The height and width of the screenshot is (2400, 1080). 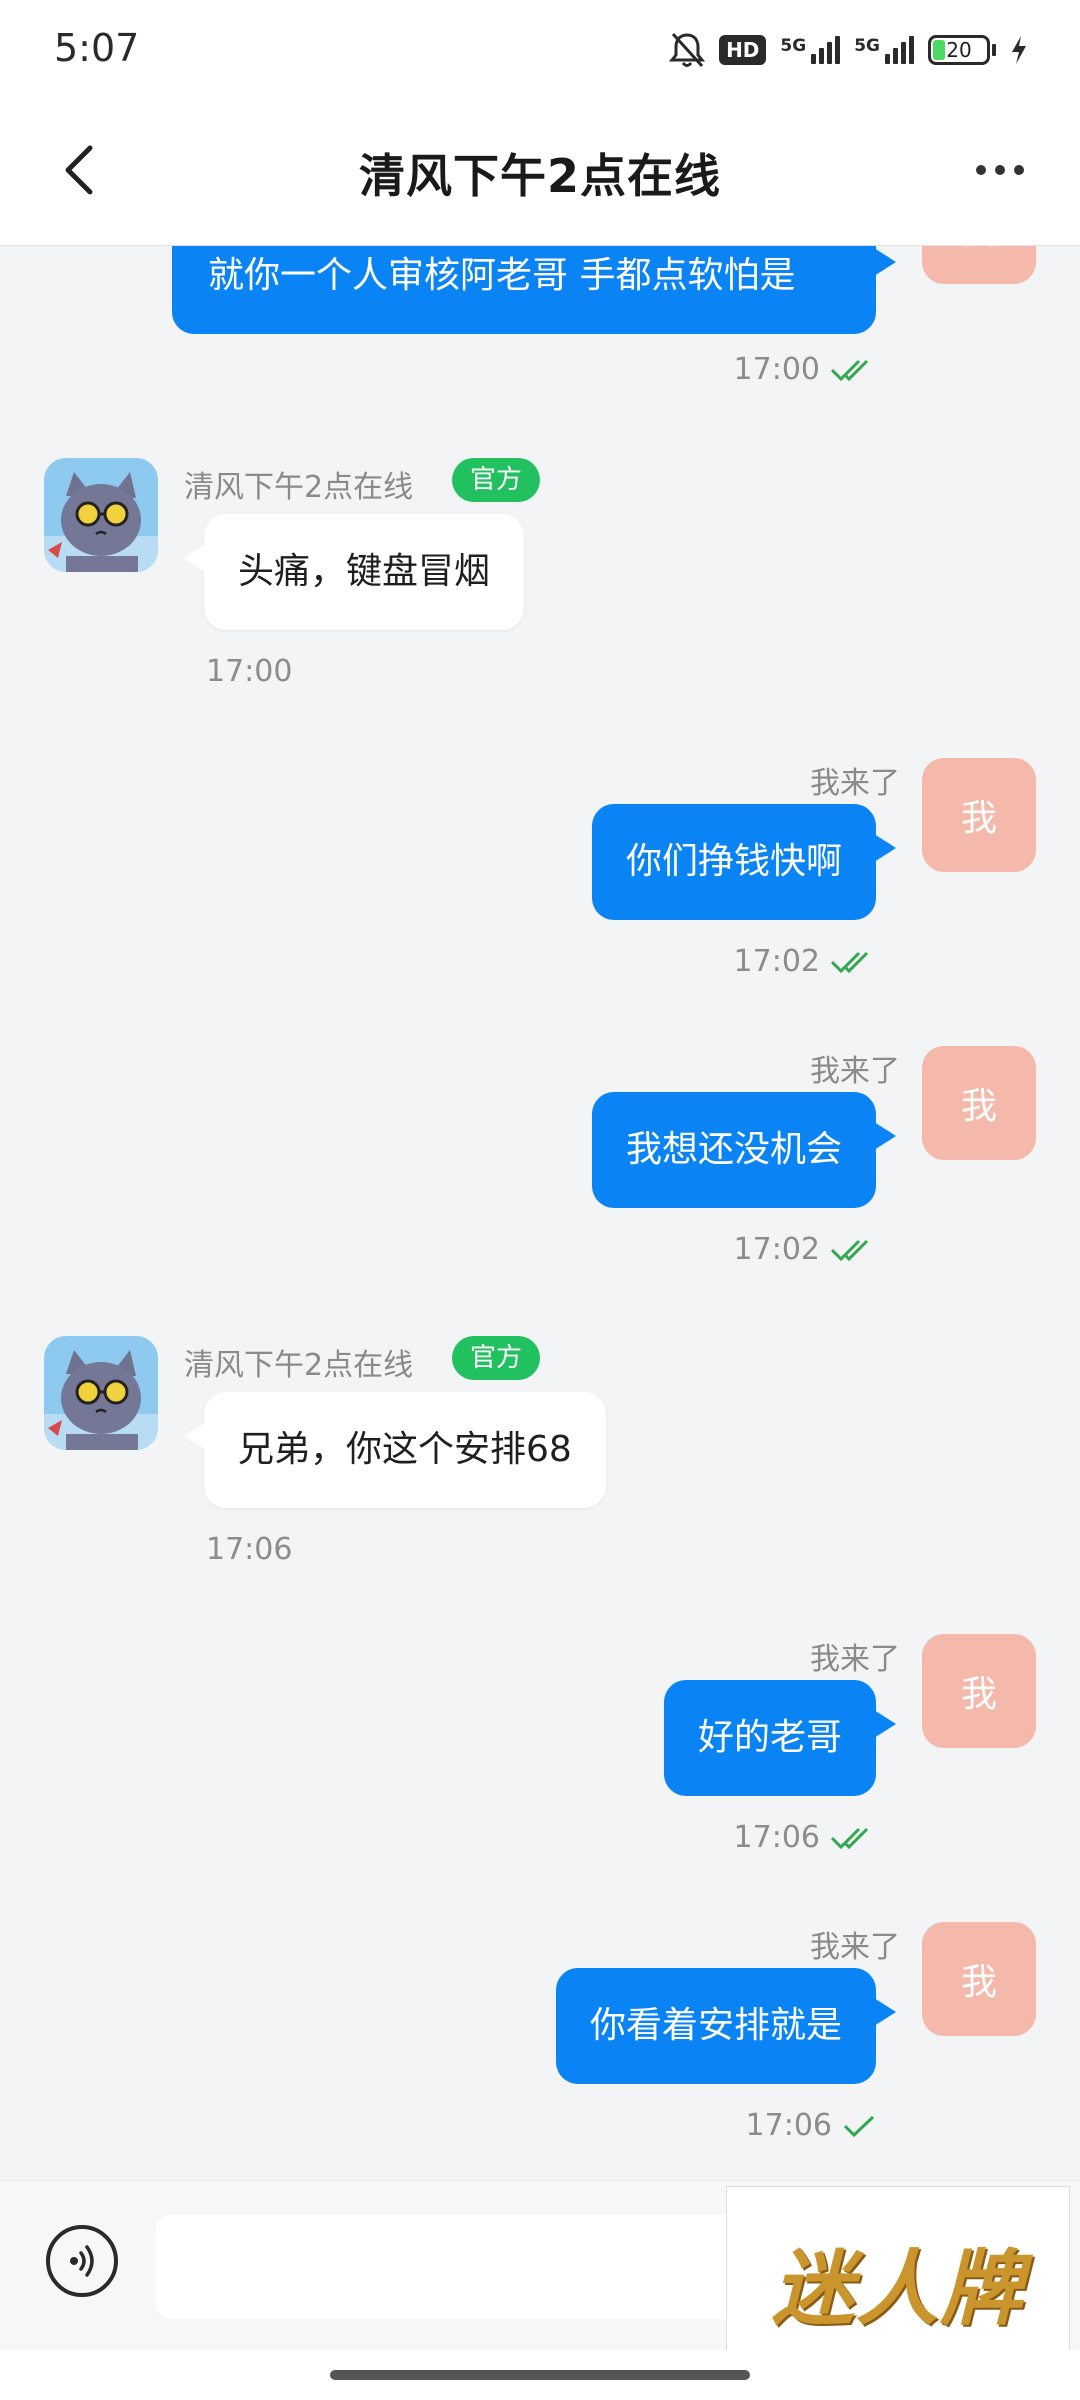 I want to click on home-indicator, so click(x=540, y=2375).